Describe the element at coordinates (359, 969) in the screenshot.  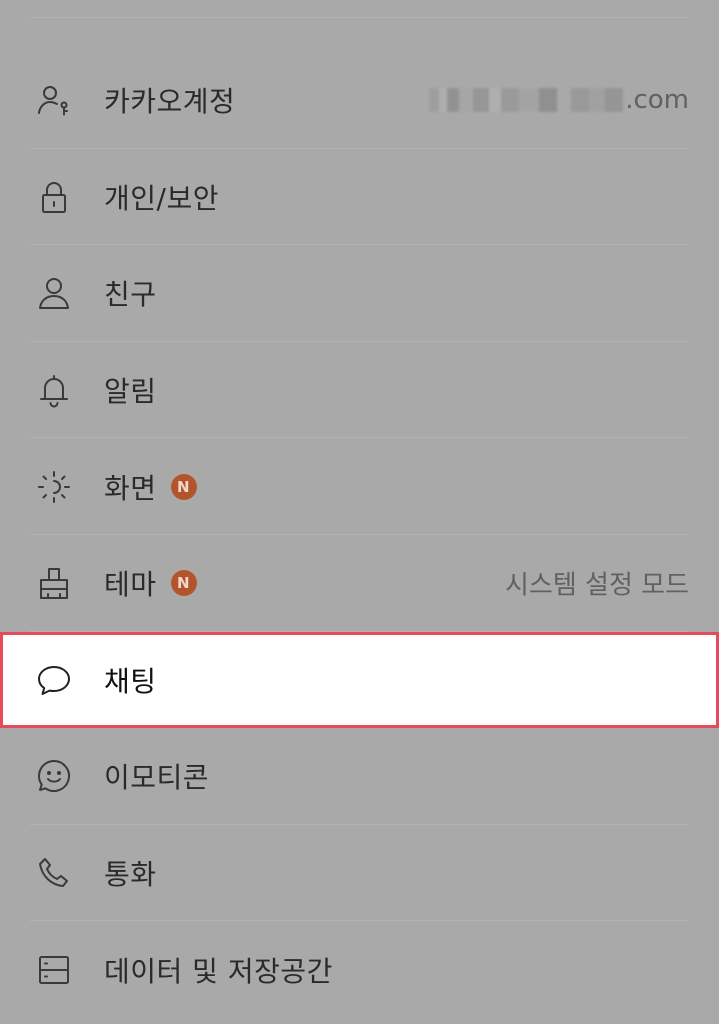
I see `settings-item-data-storage: 데이터 및 저장공간` at that location.